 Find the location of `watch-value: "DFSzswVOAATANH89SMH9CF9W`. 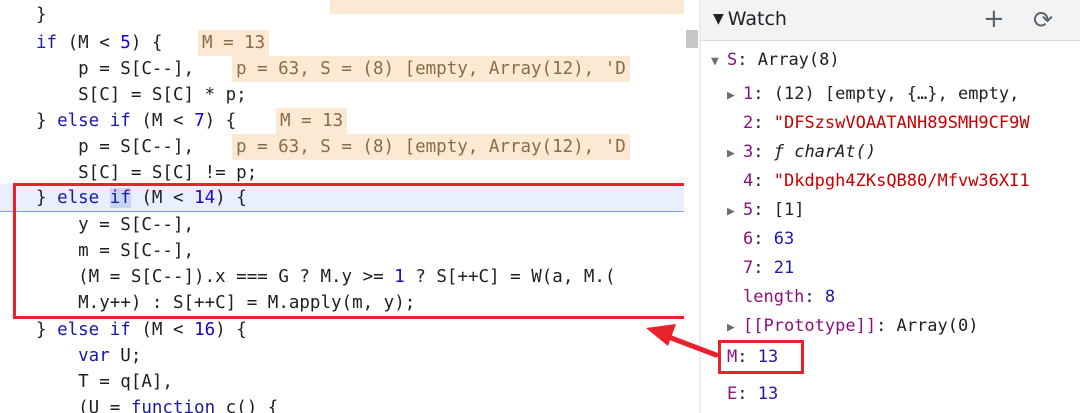

watch-value: "DFSzswVOAATANH89SMH9CF9W is located at coordinates (901, 123).